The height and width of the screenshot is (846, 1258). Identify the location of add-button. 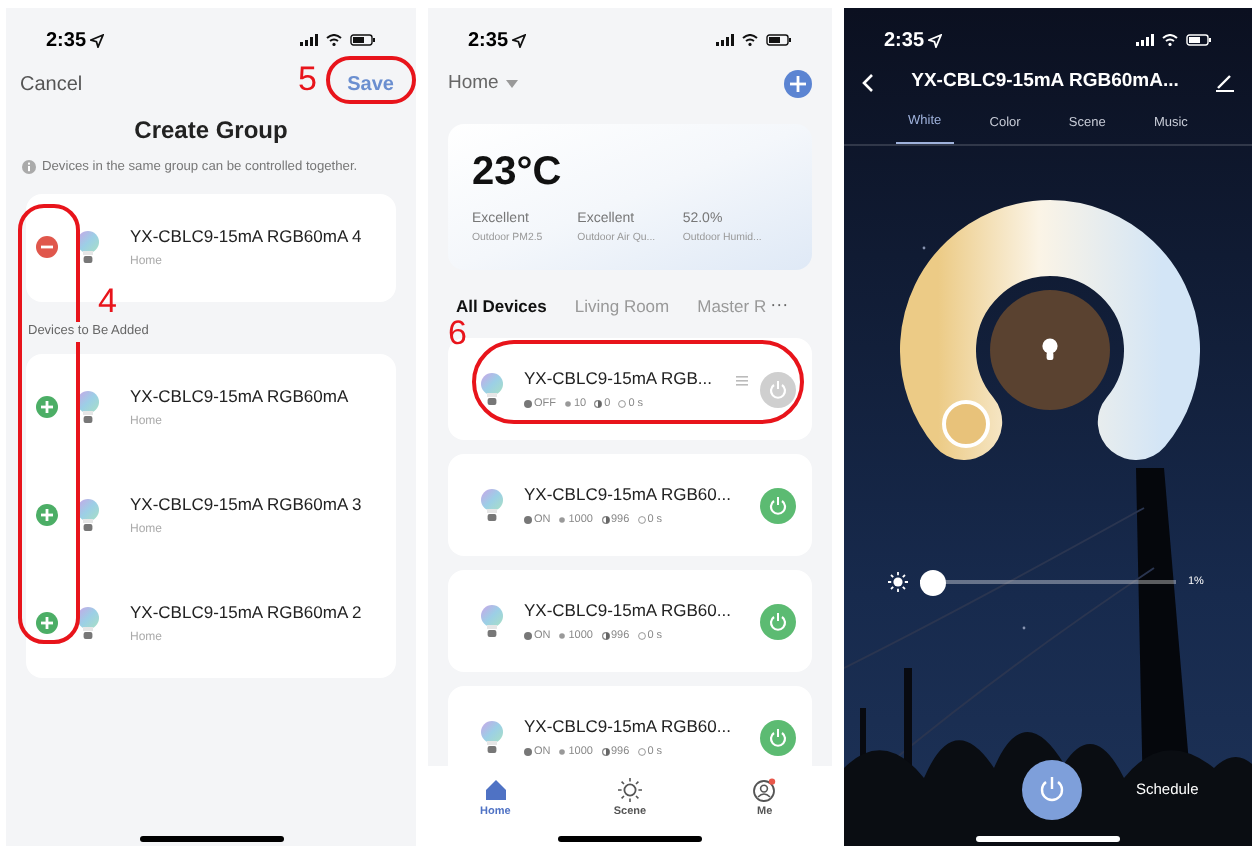
(798, 84).